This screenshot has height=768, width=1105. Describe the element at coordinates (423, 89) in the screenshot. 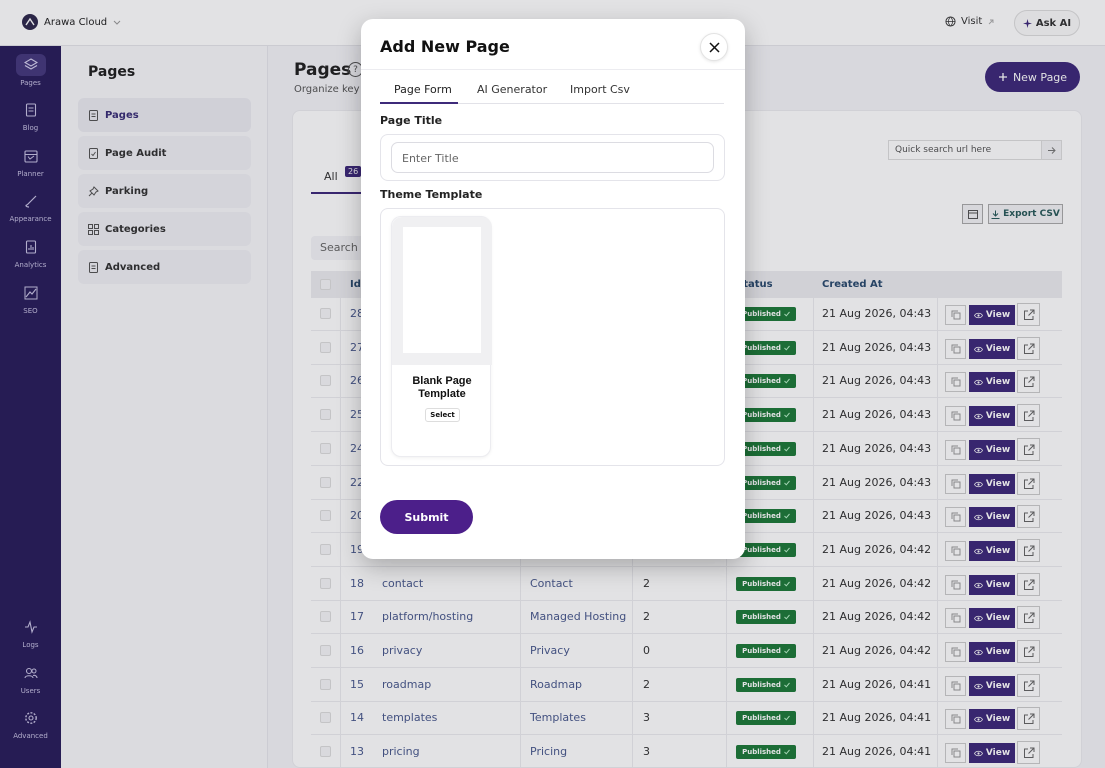

I see `tab-page-form: Page Form` at that location.